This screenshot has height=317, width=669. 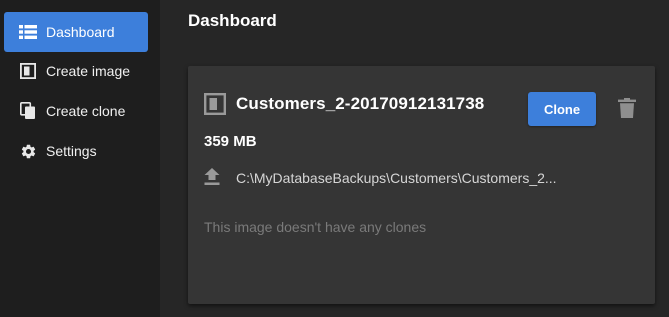 I want to click on copy-icon, so click(x=28, y=111).